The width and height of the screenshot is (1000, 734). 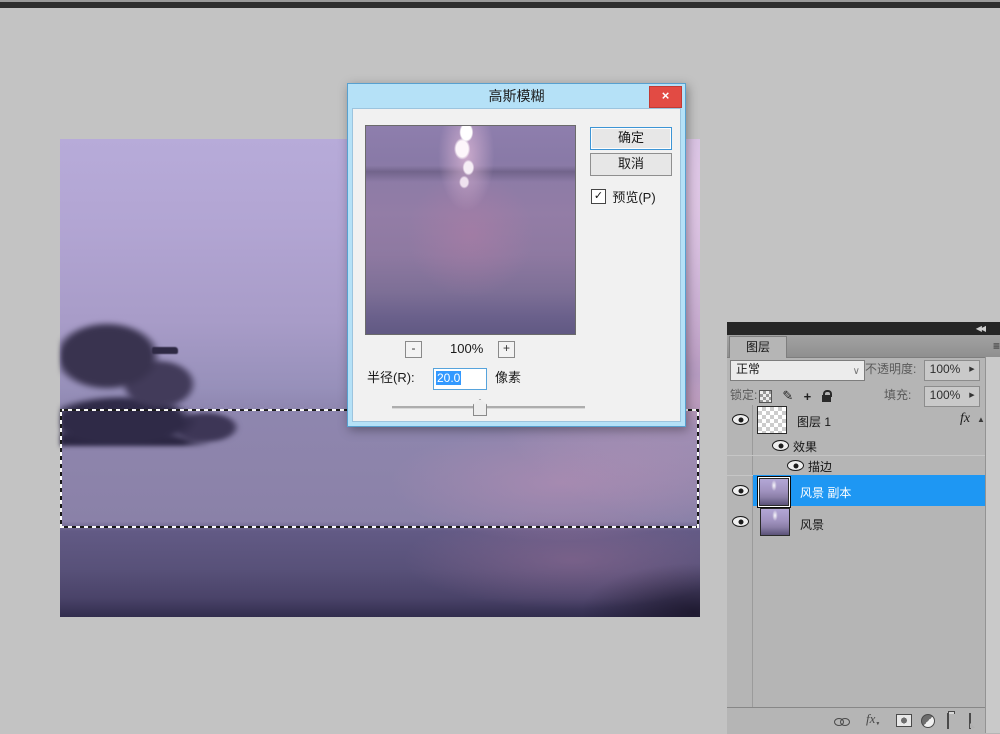 I want to click on layer-style-fx-icon: fx▼, so click(x=873, y=719).